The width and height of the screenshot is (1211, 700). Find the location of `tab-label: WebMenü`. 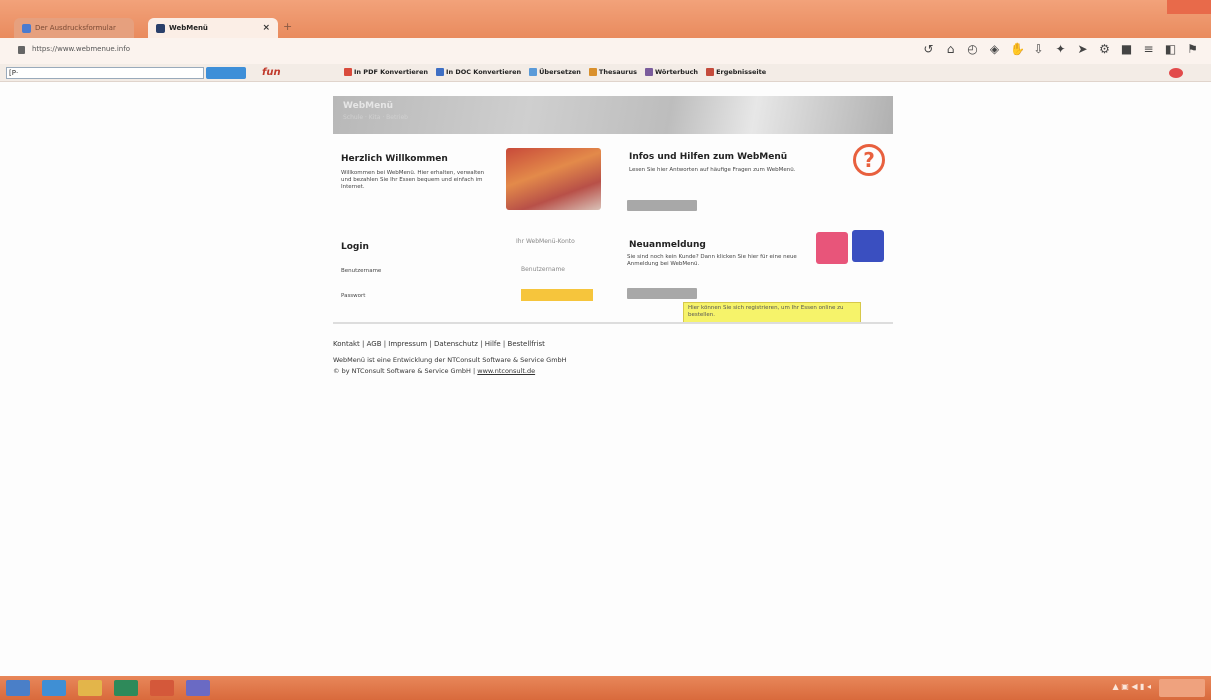

tab-label: WebMenü is located at coordinates (188, 28).